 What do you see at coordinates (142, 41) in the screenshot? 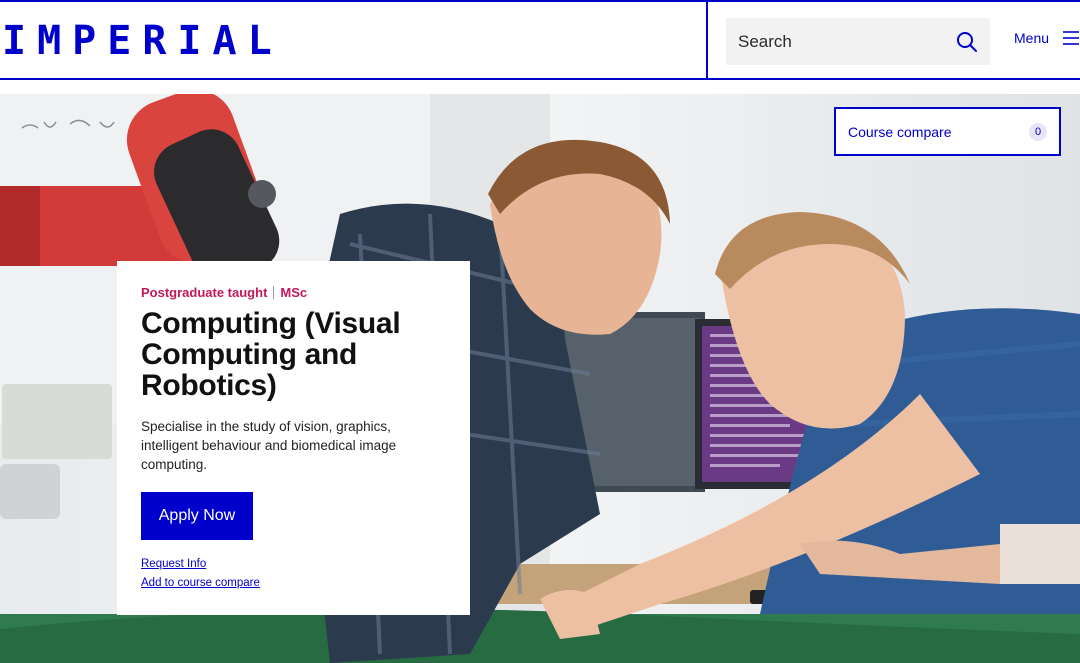
I see `imperial-logo: IMPERIAL` at bounding box center [142, 41].